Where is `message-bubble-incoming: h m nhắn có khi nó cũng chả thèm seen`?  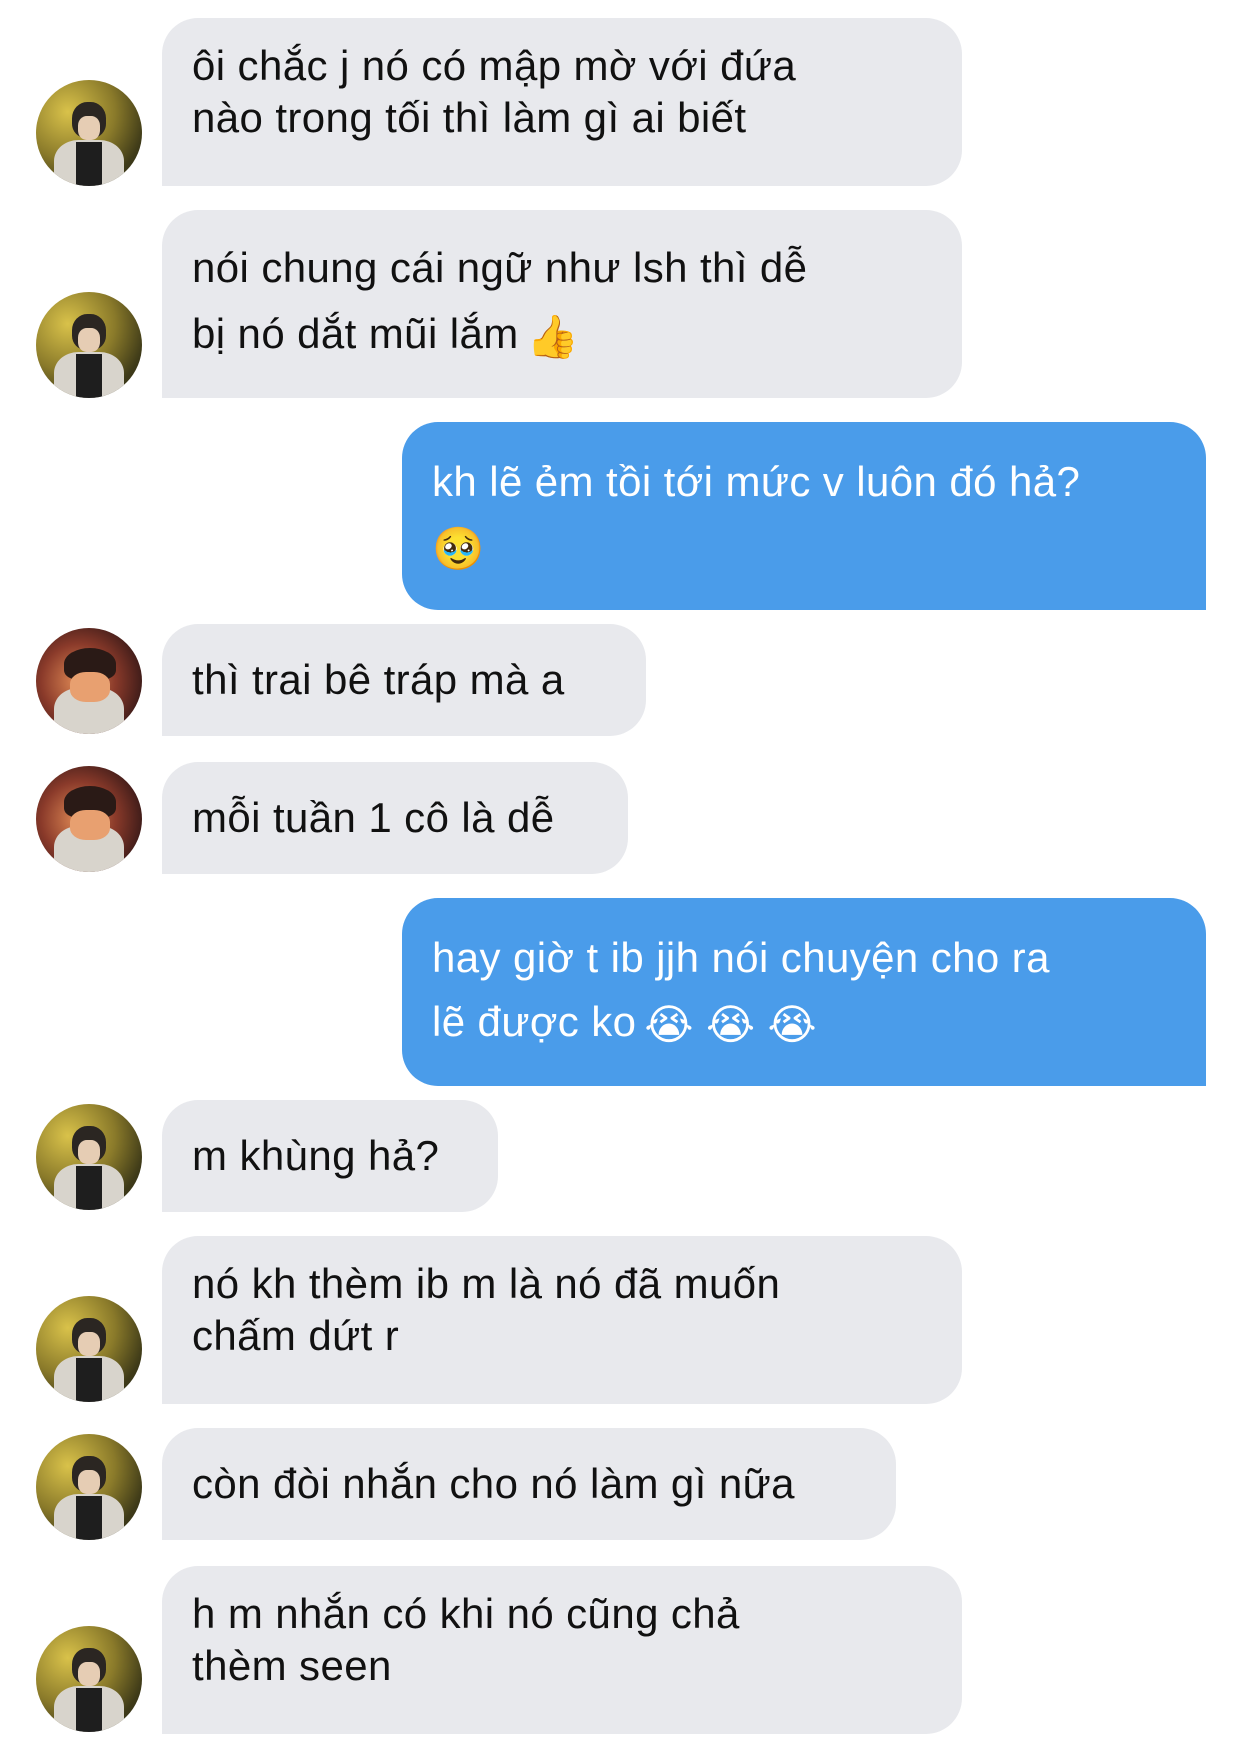 message-bubble-incoming: h m nhắn có khi nó cũng chả thèm seen is located at coordinates (562, 1650).